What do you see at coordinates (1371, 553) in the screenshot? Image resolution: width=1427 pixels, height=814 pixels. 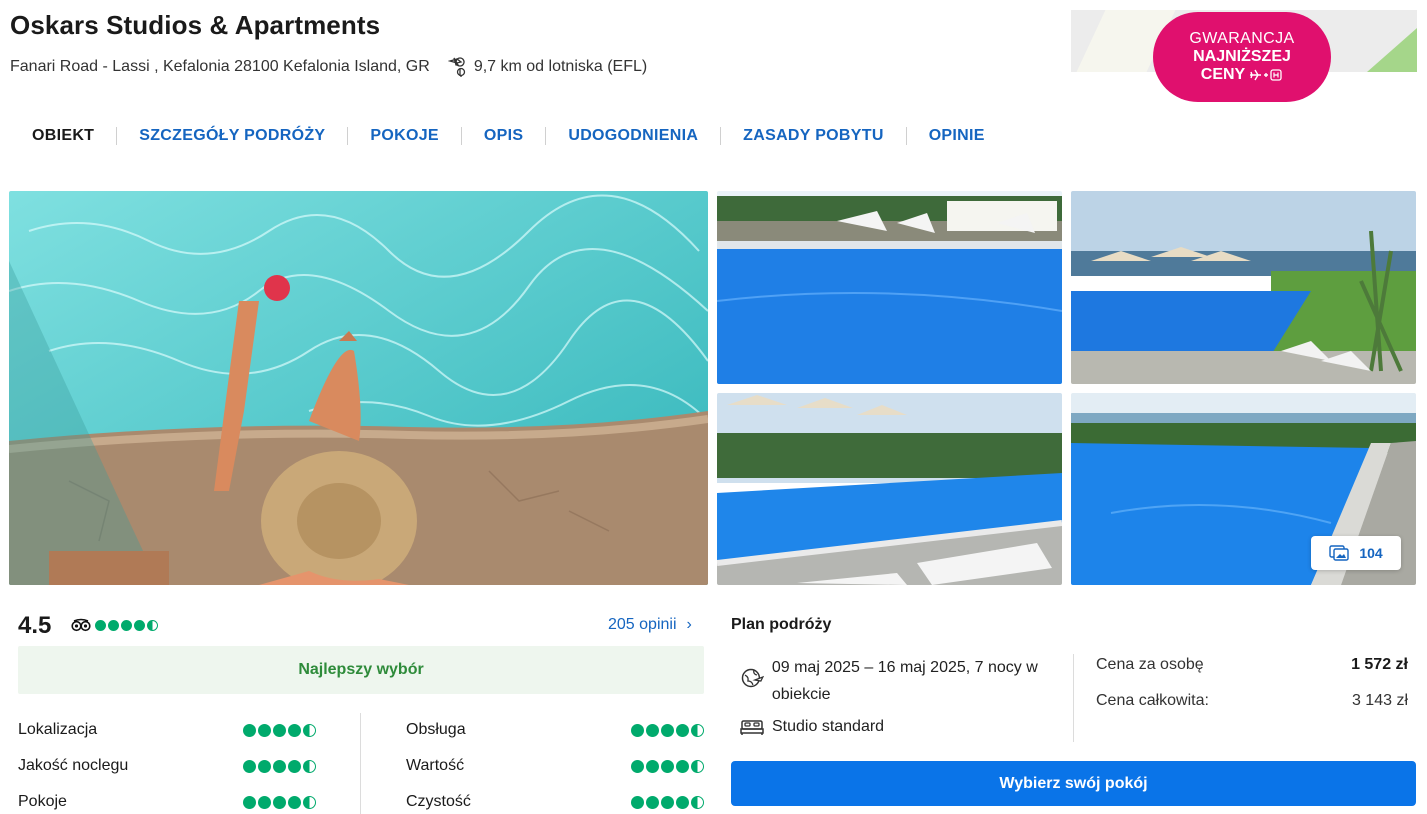 I see `photo-count-label: 104` at bounding box center [1371, 553].